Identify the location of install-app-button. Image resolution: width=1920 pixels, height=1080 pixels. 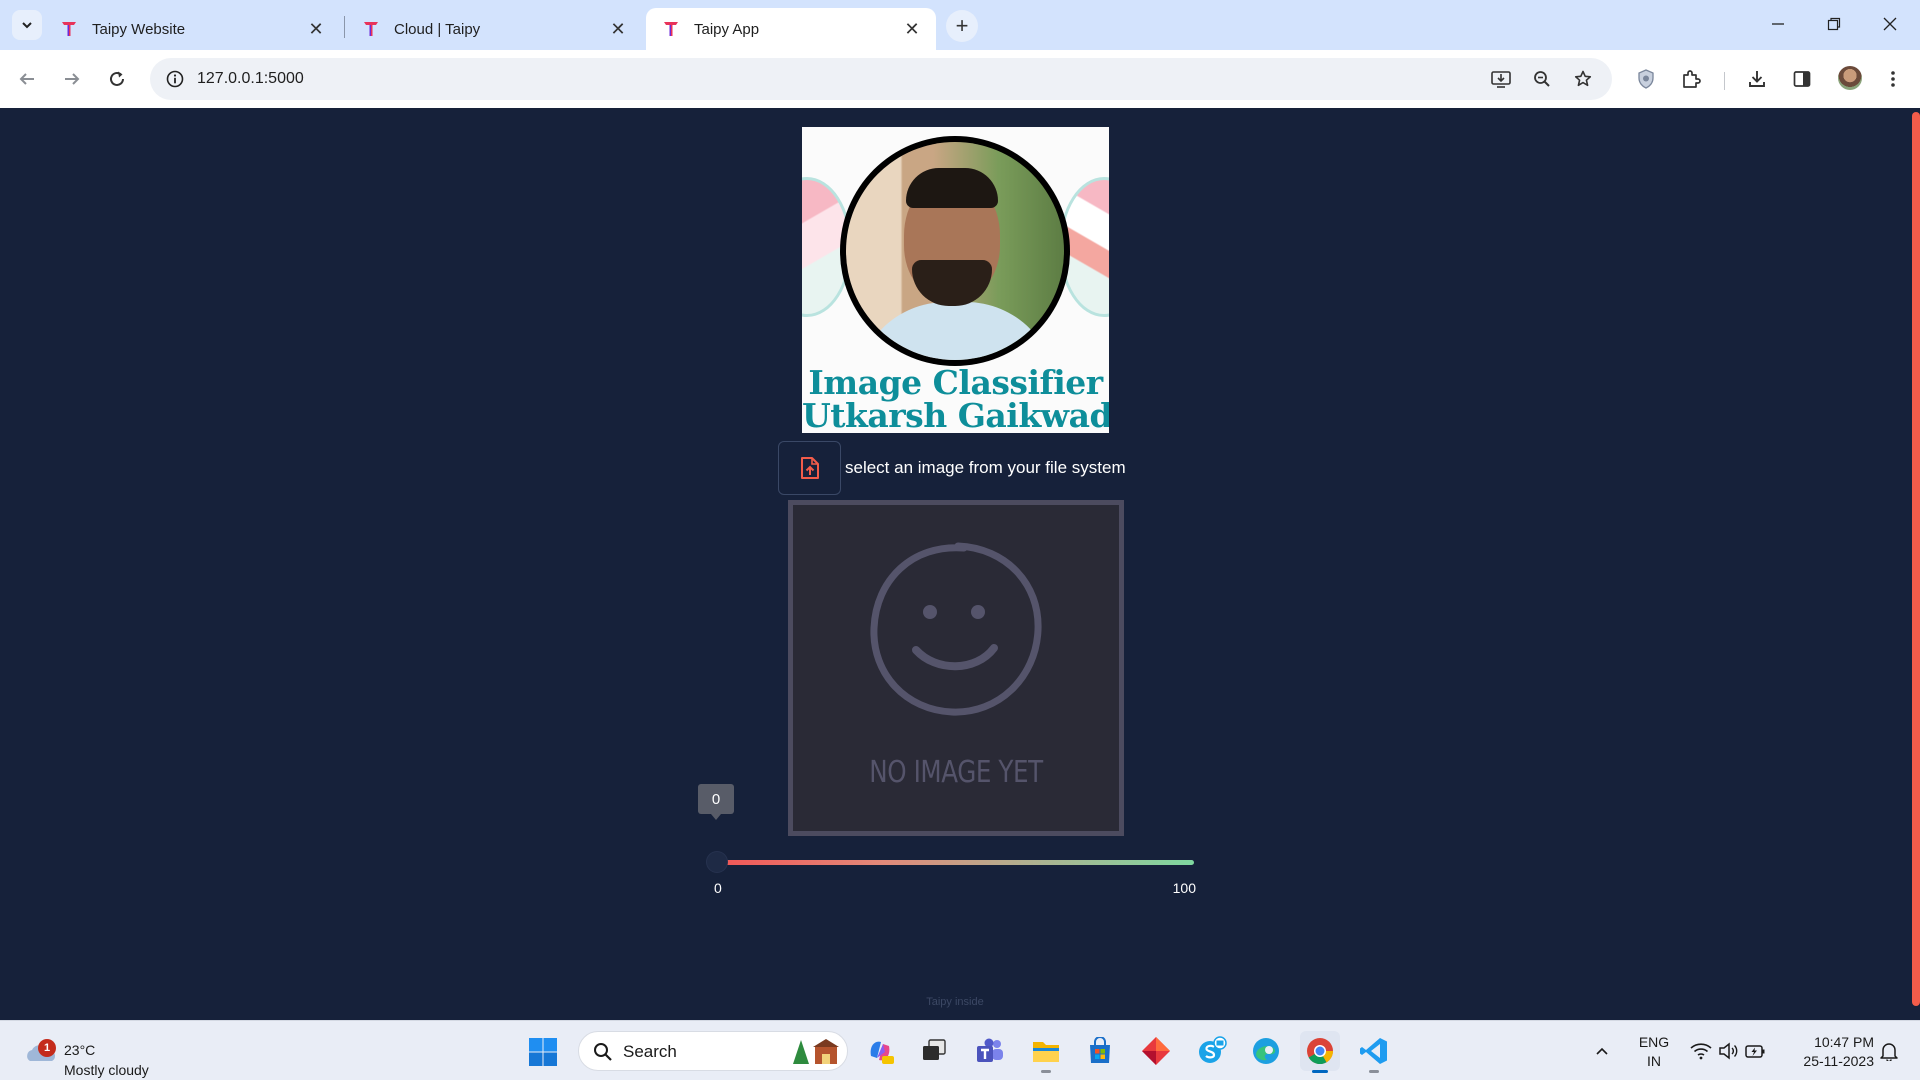
(1501, 79).